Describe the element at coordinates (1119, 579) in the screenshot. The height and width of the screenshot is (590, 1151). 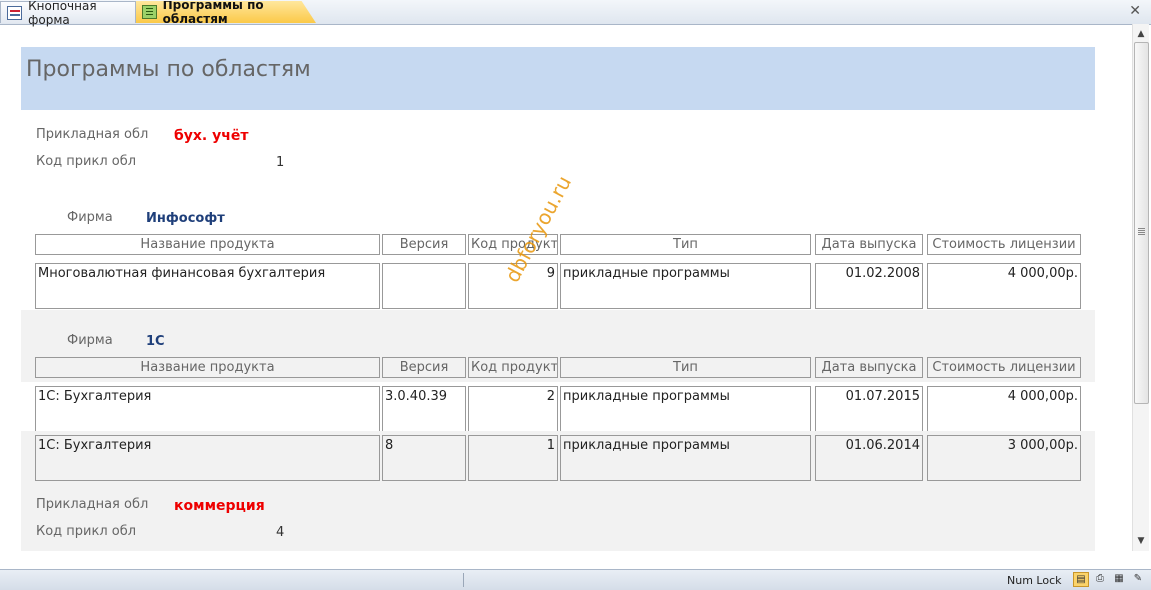
I see `layout-view-icon: ▦` at that location.